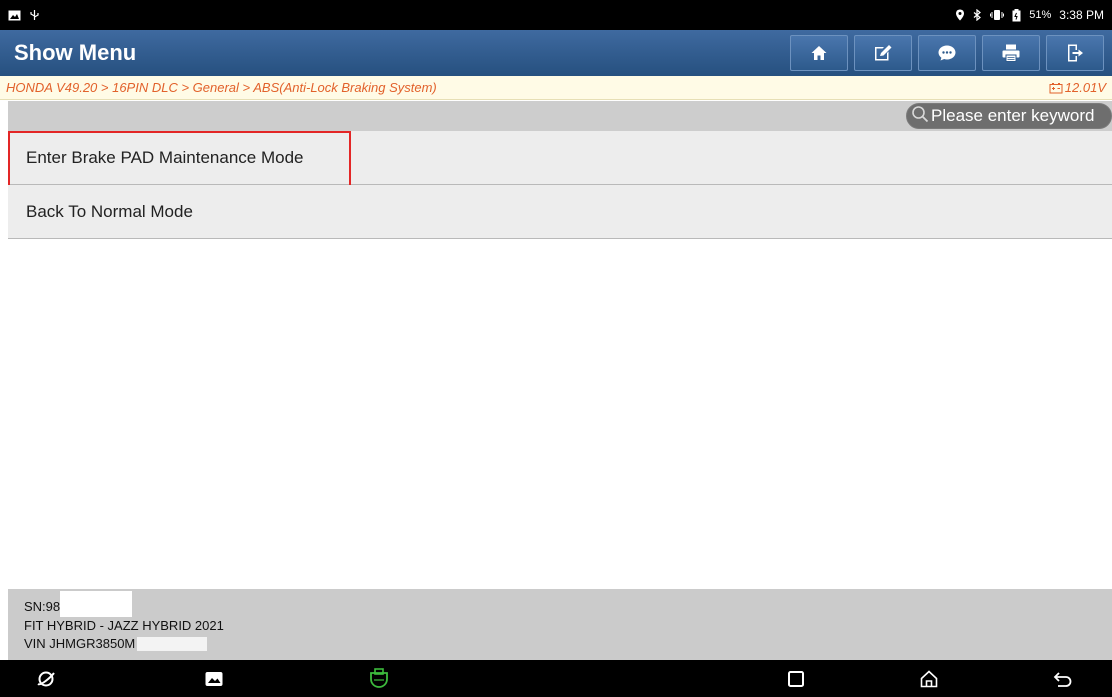  Describe the element at coordinates (109, 211) in the screenshot. I see `menu-item-label: Back To Normal Mode` at that location.